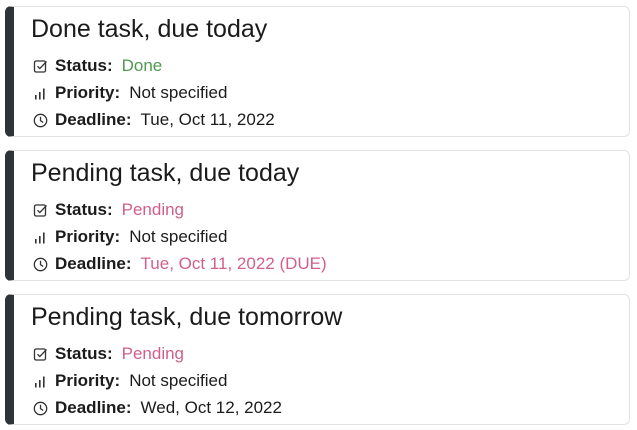  Describe the element at coordinates (165, 173) in the screenshot. I see `task-title: Pending task, due today` at that location.